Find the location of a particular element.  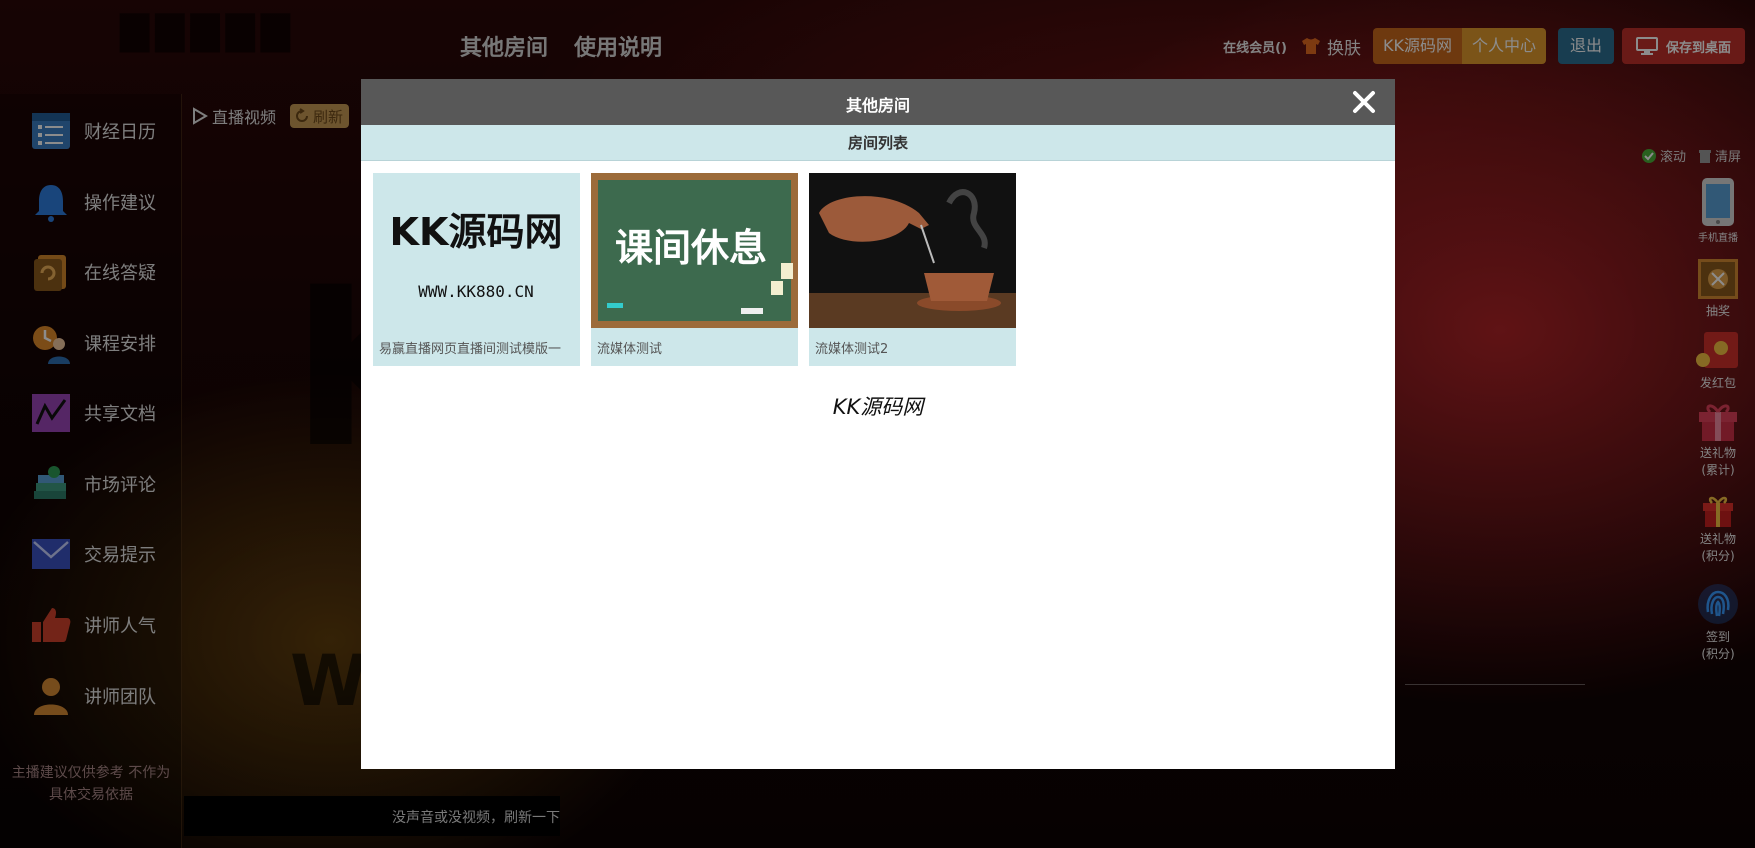

room-name: 流媒体测试2 is located at coordinates (852, 349).